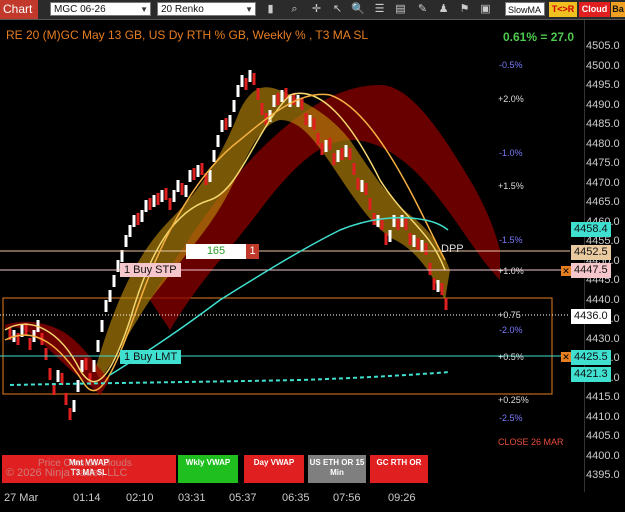  What do you see at coordinates (443, 9) in the screenshot?
I see `strategy-icon: ♟` at bounding box center [443, 9].